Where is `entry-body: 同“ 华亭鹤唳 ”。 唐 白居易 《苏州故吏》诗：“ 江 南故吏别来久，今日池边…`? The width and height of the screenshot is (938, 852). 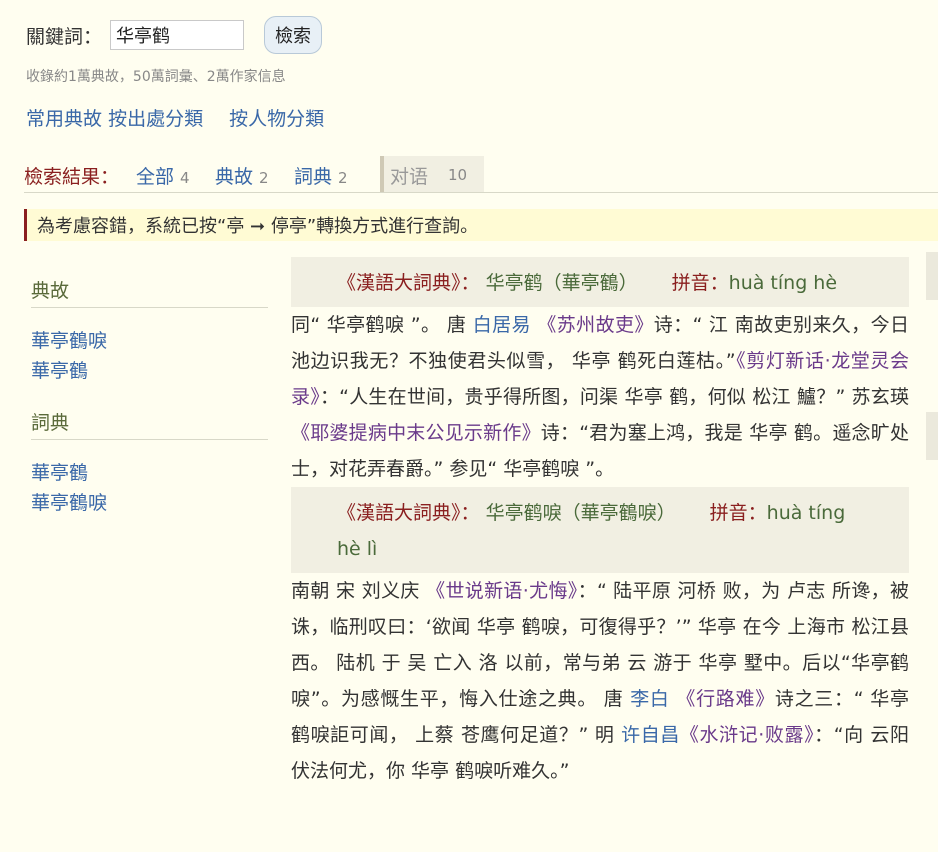 entry-body: 同“ 华亭鹤唳 ”。 唐 白居易 《苏州故吏》诗：“ 江 南故吏别来久，今日池边… is located at coordinates (600, 397).